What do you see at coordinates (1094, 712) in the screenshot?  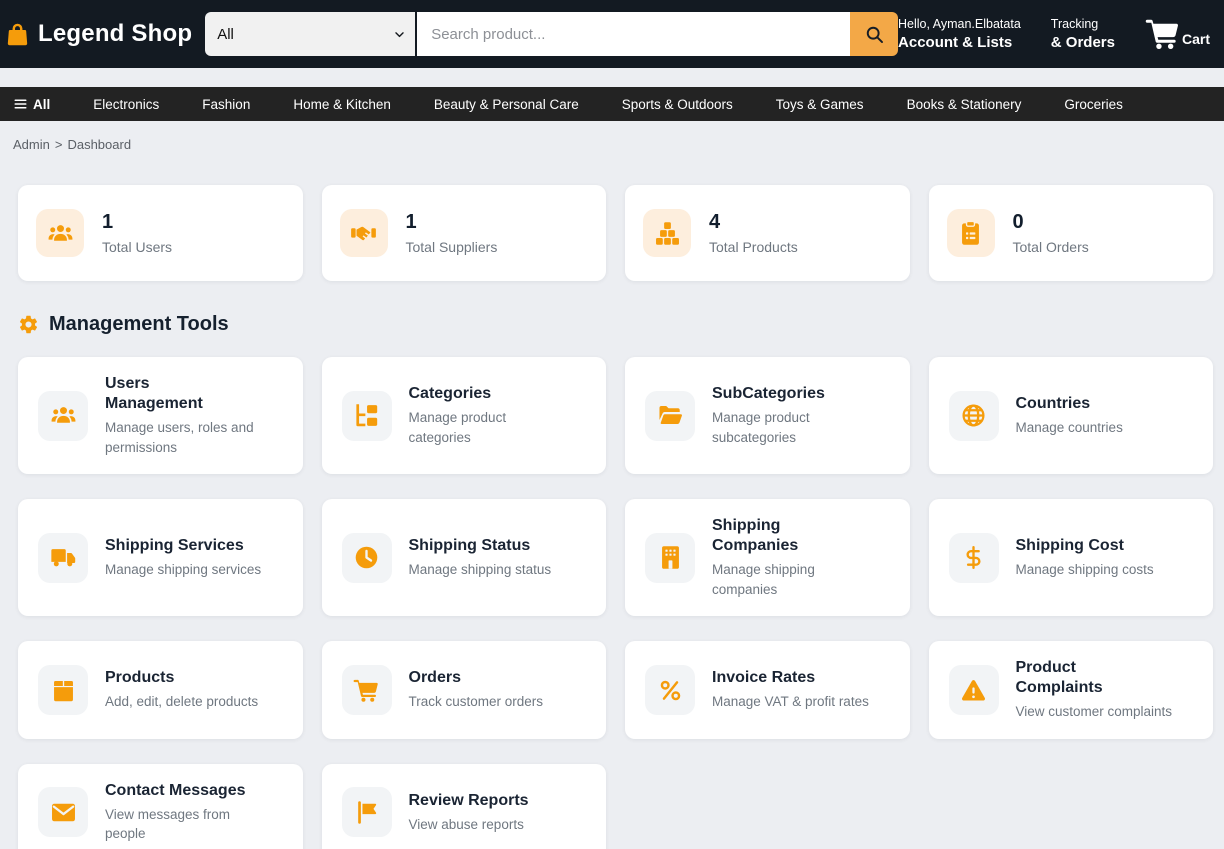 I see `tool-subtitle: View customer complaints` at bounding box center [1094, 712].